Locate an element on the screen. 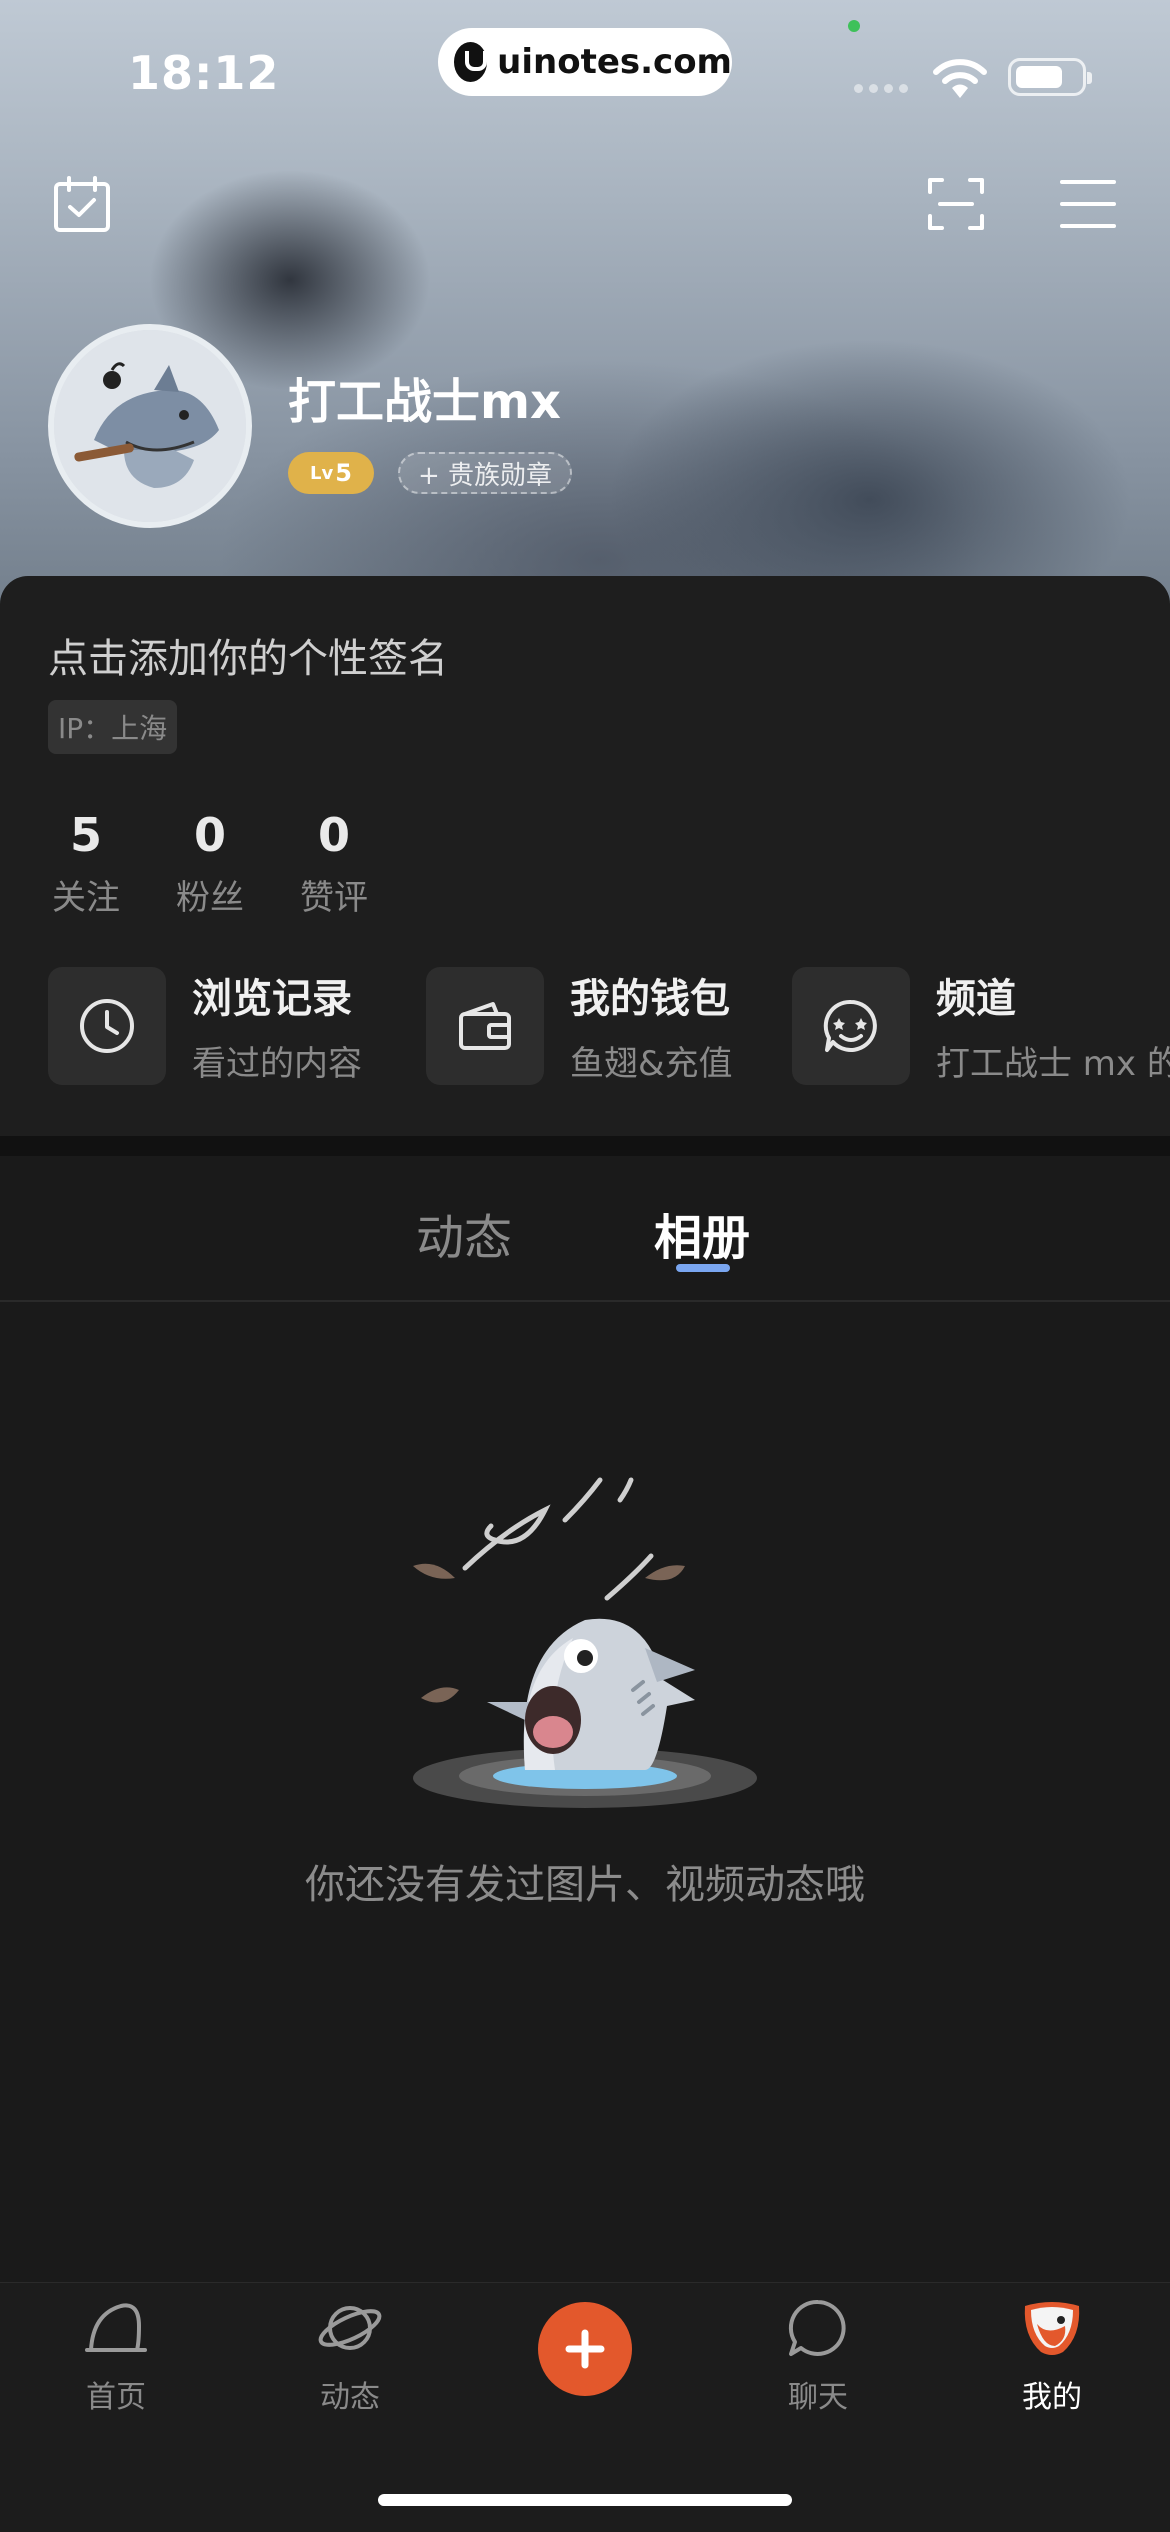  nav-label: 我的 is located at coordinates (1052, 2397).